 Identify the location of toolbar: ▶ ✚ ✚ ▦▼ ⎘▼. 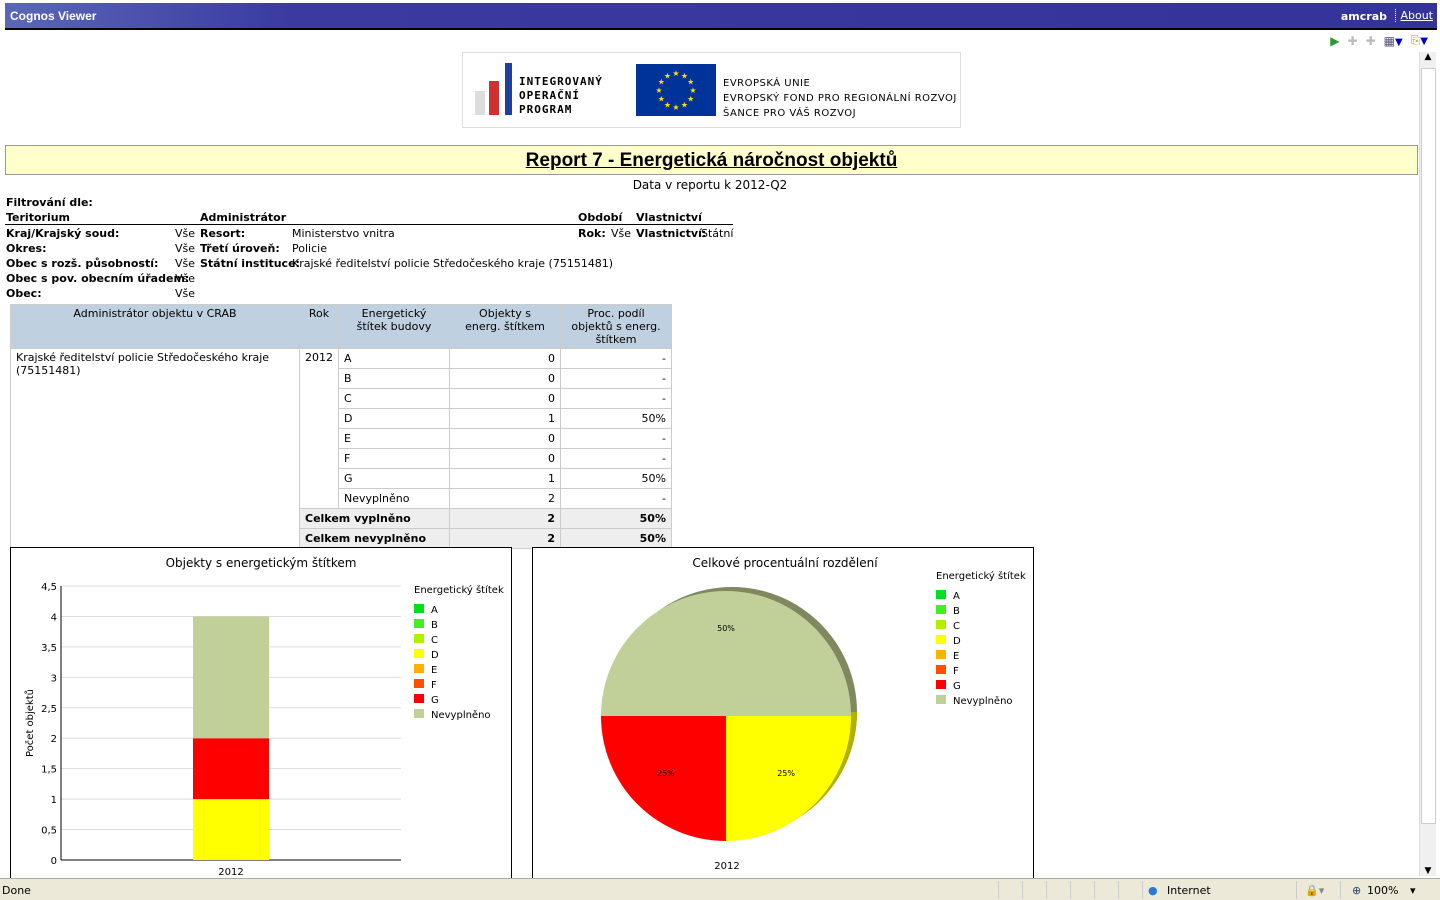
(1379, 40).